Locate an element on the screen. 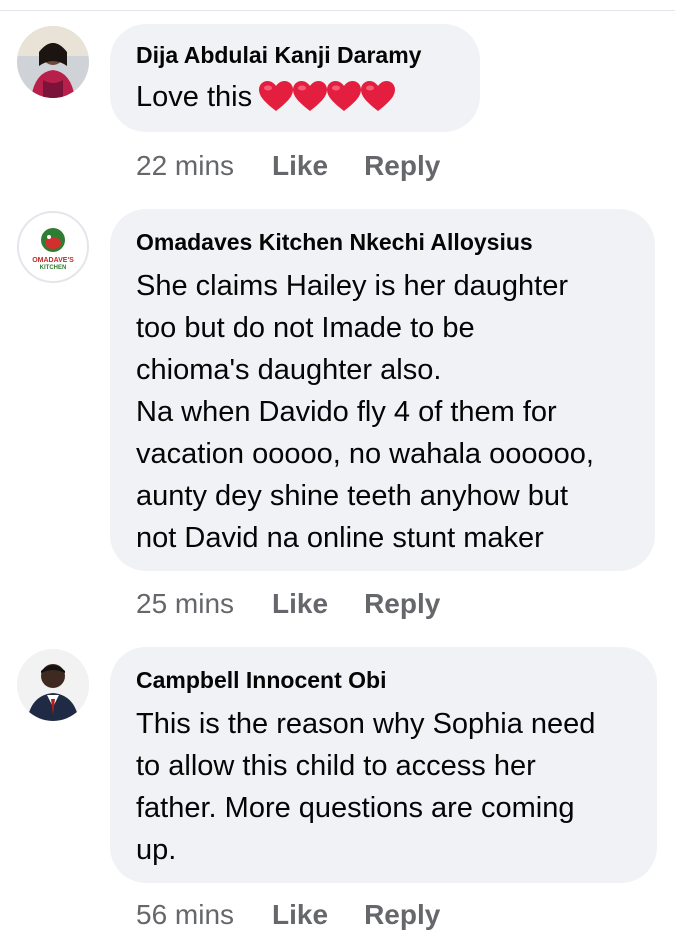 This screenshot has height=947, width=675. comment-text-line: chioma's daughter also. is located at coordinates (289, 370).